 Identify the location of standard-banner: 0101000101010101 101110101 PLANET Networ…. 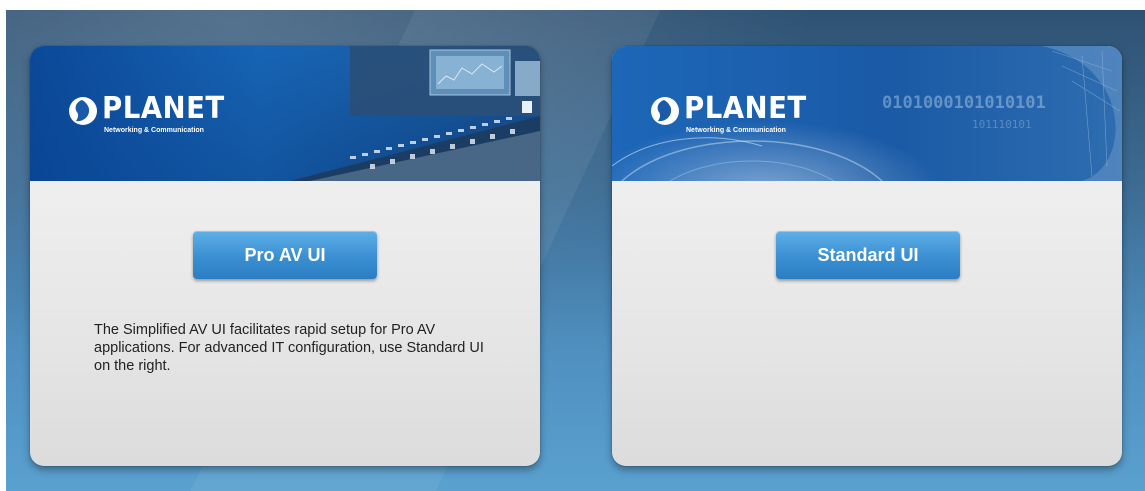
(867, 113).